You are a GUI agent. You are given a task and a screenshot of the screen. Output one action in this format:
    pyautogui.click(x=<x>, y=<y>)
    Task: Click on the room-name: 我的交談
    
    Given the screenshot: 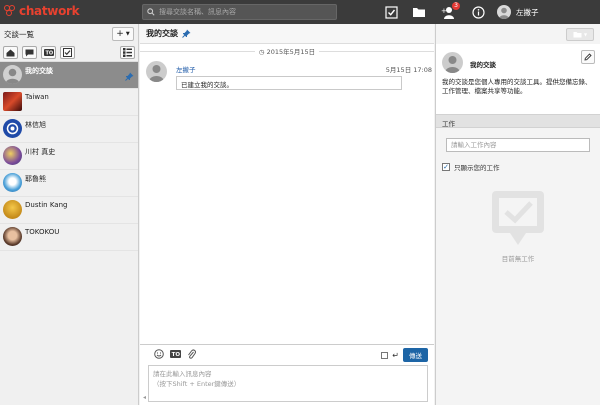 What is the action you would take?
    pyautogui.click(x=39, y=71)
    